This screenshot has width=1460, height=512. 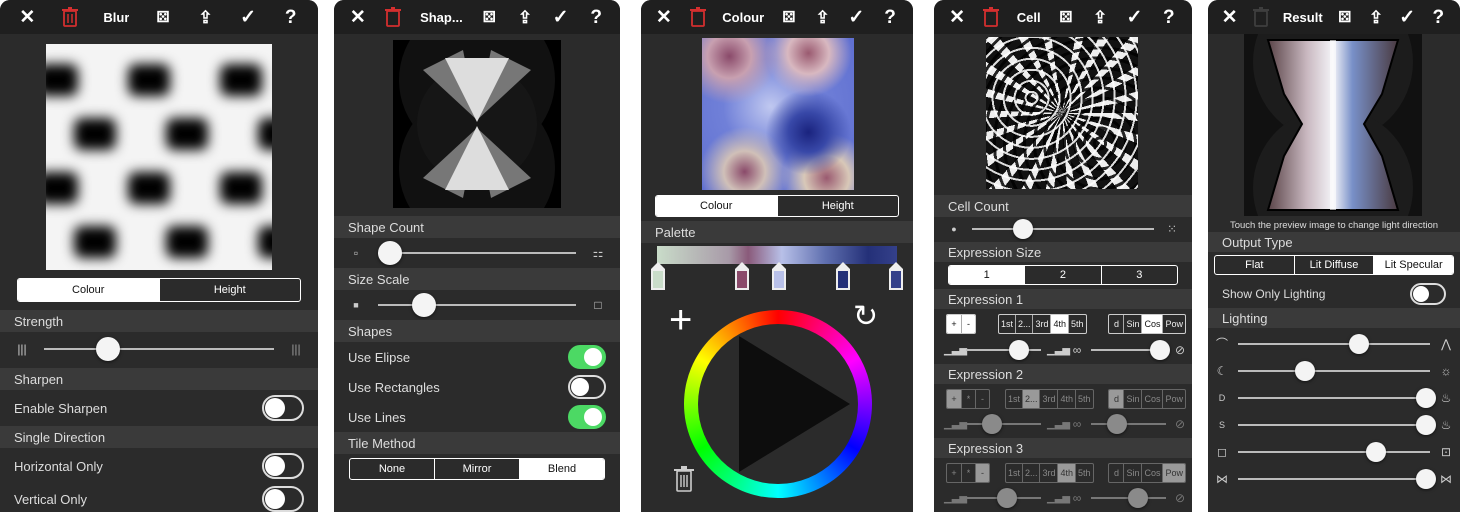 I want to click on output-flat: Flat, so click(x=1254, y=265).